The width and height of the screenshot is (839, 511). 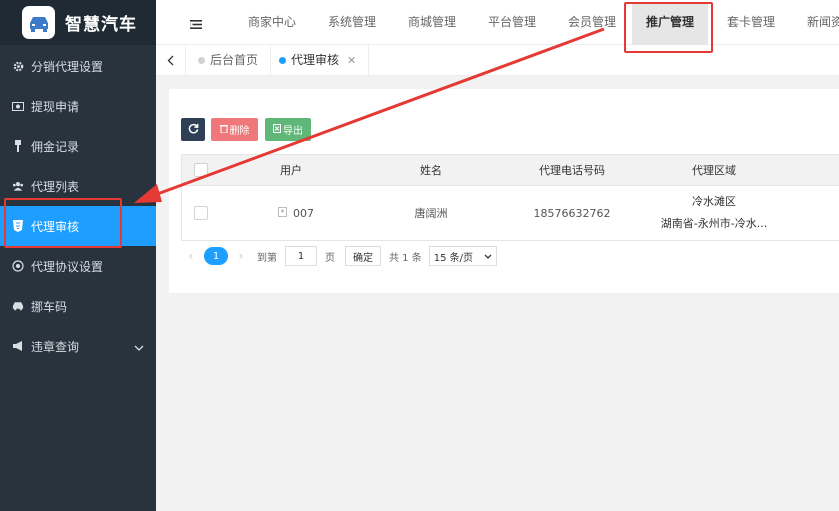 What do you see at coordinates (171, 60) in the screenshot?
I see `tab-scroll-left-icon` at bounding box center [171, 60].